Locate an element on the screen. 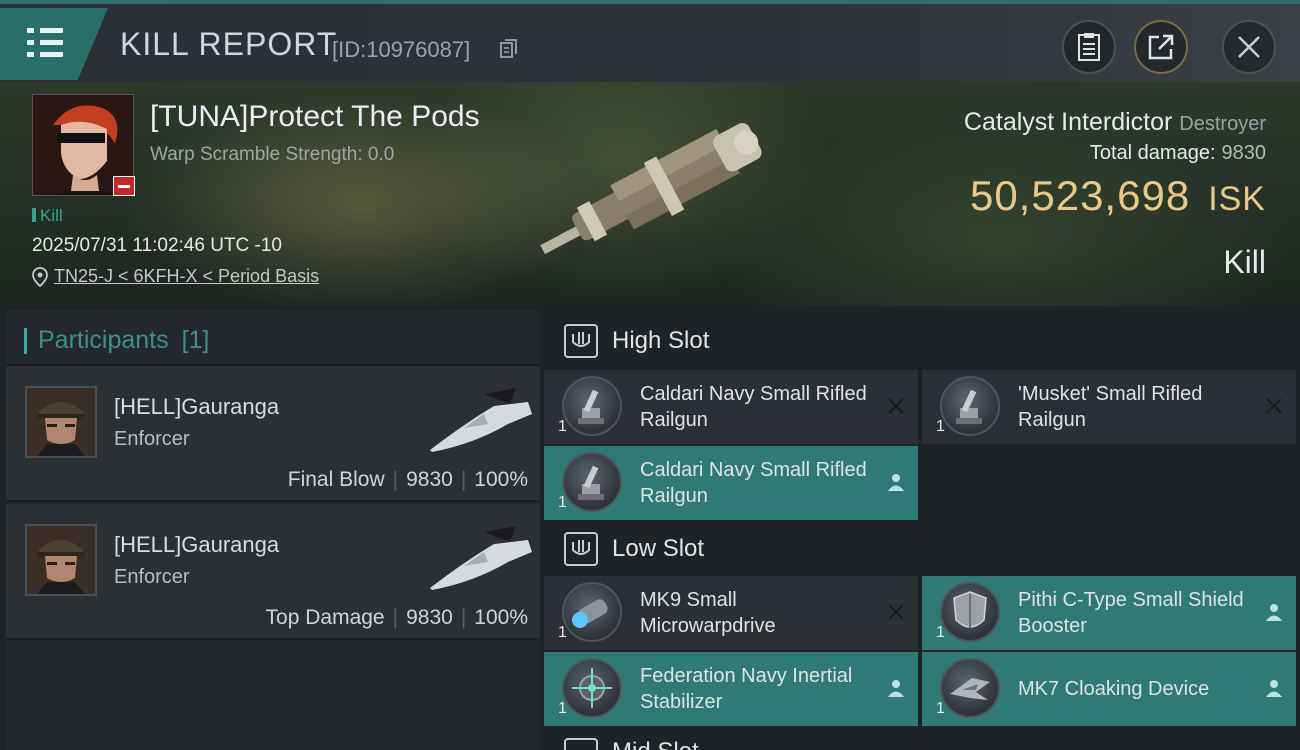 The height and width of the screenshot is (750, 1300). total-damage-value: 9830 is located at coordinates (1244, 153).